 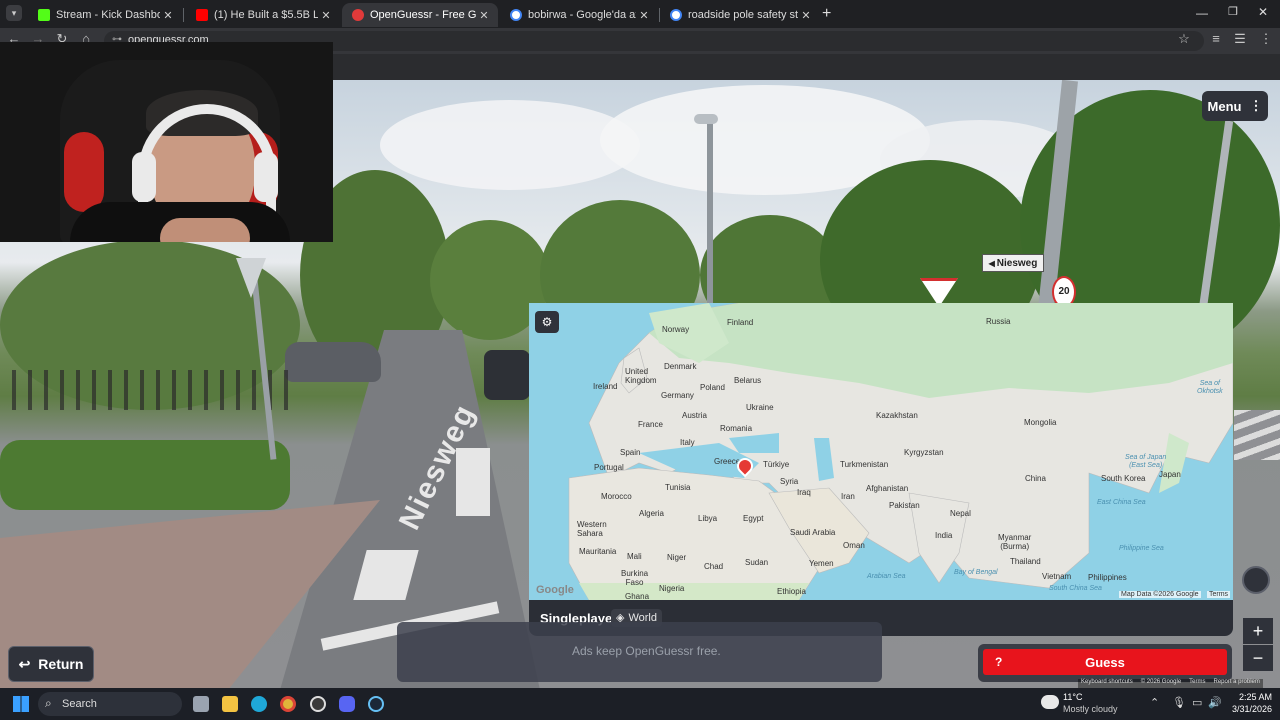 What do you see at coordinates (650, 424) in the screenshot?
I see `map-label: France` at bounding box center [650, 424].